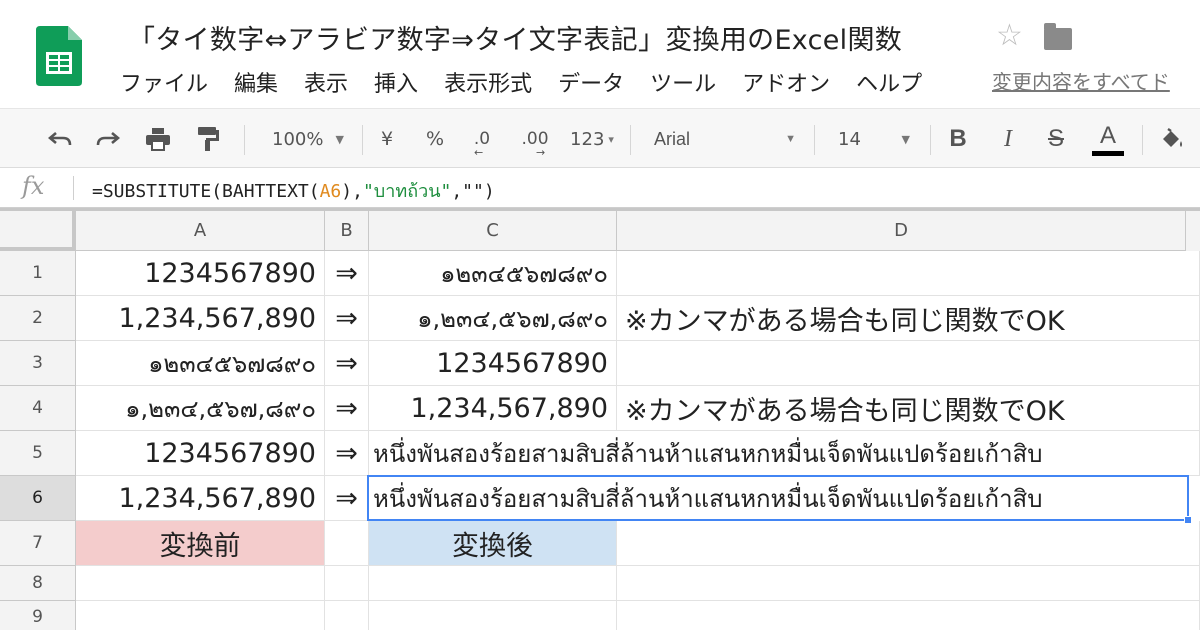 The height and width of the screenshot is (630, 1200). Describe the element at coordinates (407, 191) in the screenshot. I see `formula-string-literal: "บาทถ้วน"` at that location.